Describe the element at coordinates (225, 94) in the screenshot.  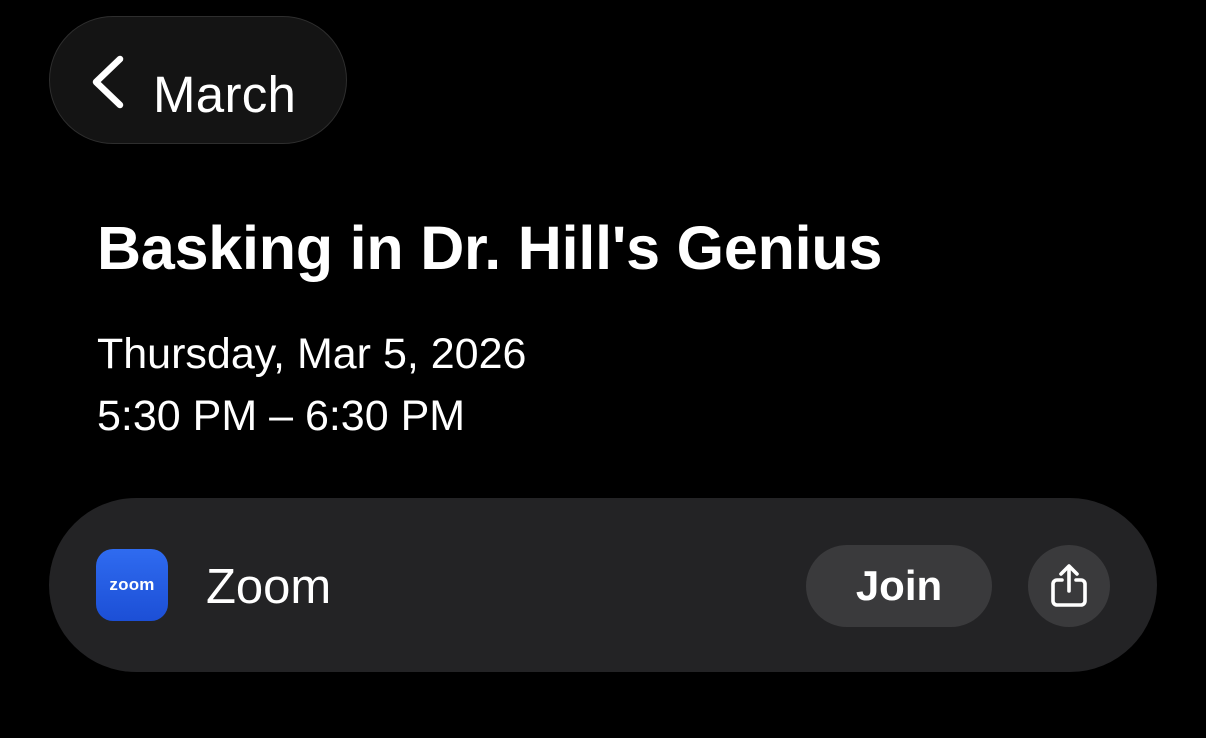
I see `back-label: March` at that location.